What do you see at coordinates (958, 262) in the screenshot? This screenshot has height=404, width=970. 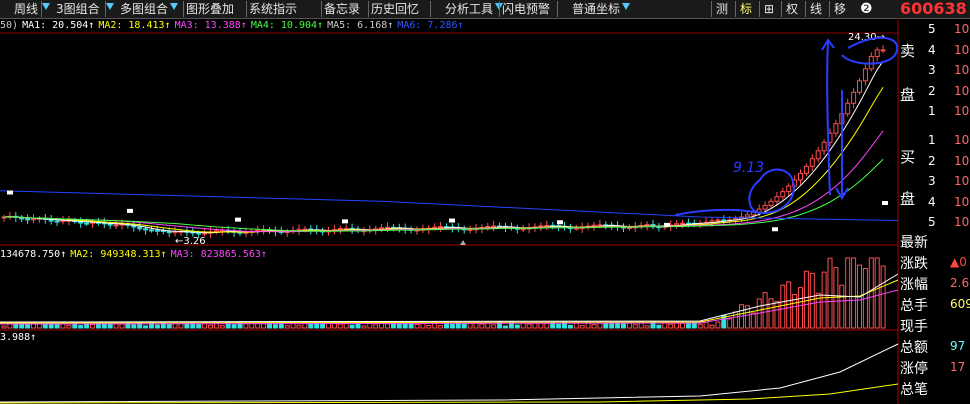 I see `stat-value: ▲0` at bounding box center [958, 262].